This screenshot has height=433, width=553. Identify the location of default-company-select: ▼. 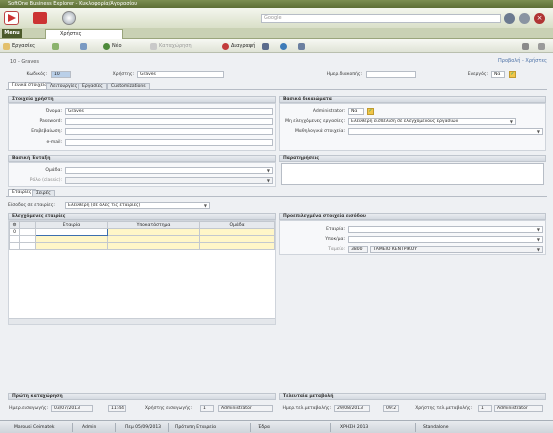
(445, 229).